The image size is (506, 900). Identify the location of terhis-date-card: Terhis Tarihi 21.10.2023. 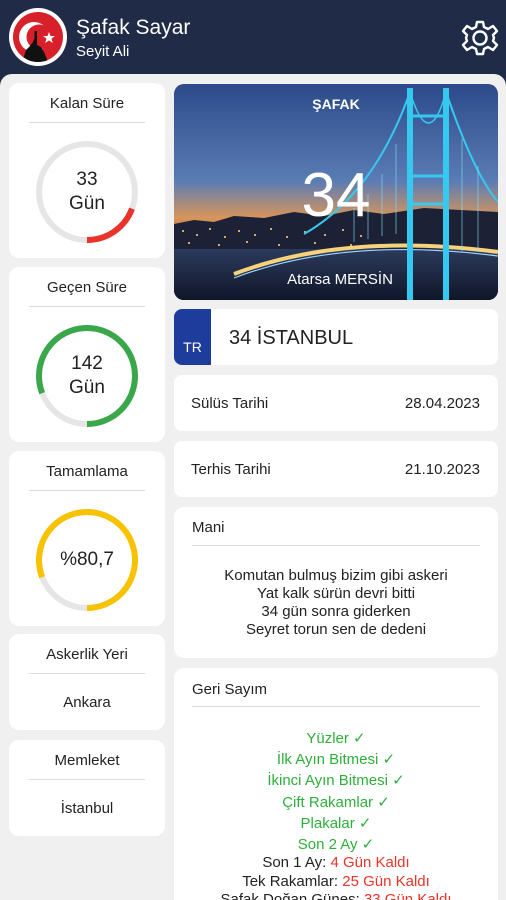
(336, 469).